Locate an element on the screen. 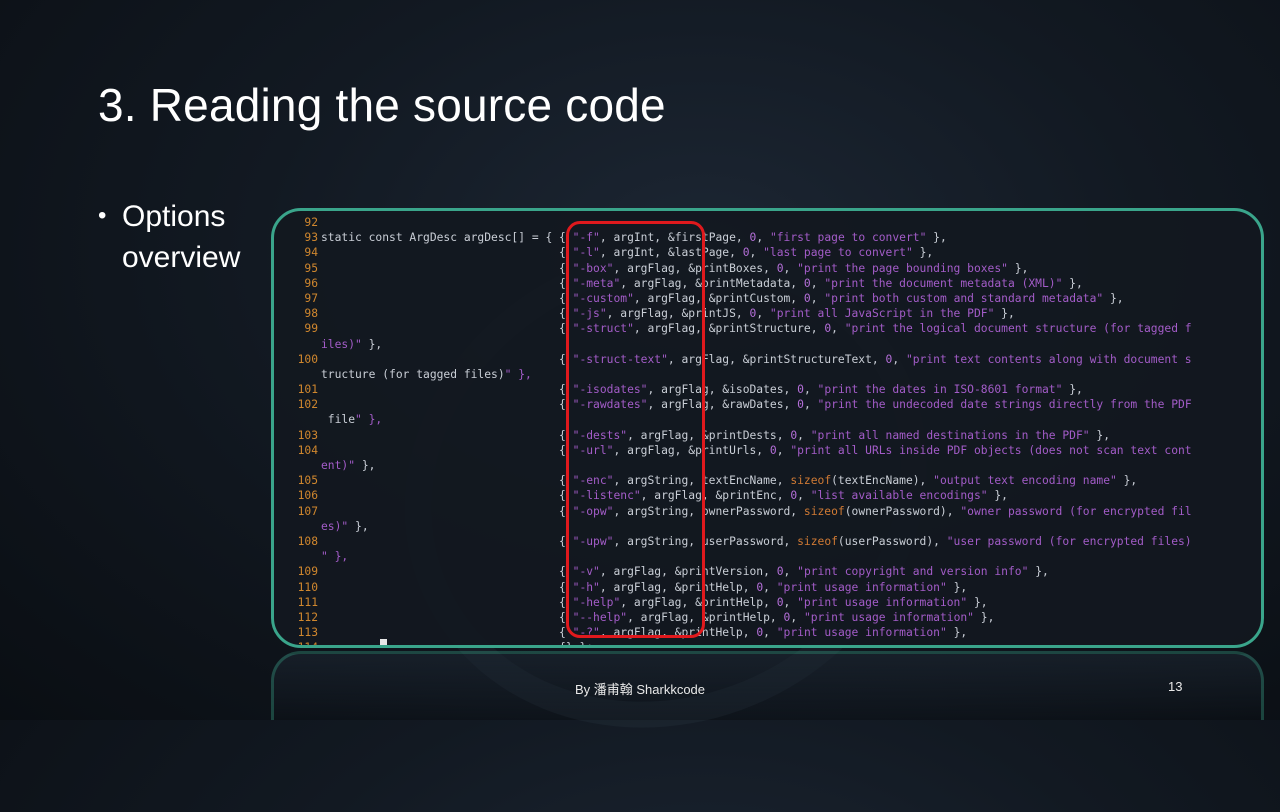 This screenshot has width=1280, height=812. slide-title: 3. Reading the source code is located at coordinates (382, 105).